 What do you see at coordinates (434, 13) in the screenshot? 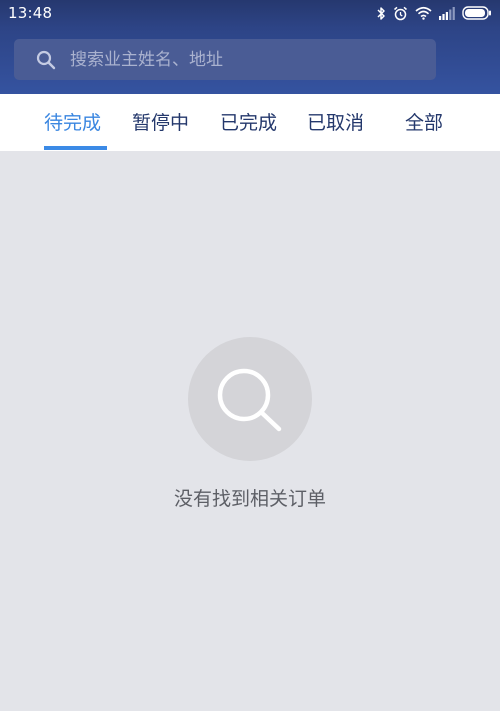
I see `status-icons` at bounding box center [434, 13].